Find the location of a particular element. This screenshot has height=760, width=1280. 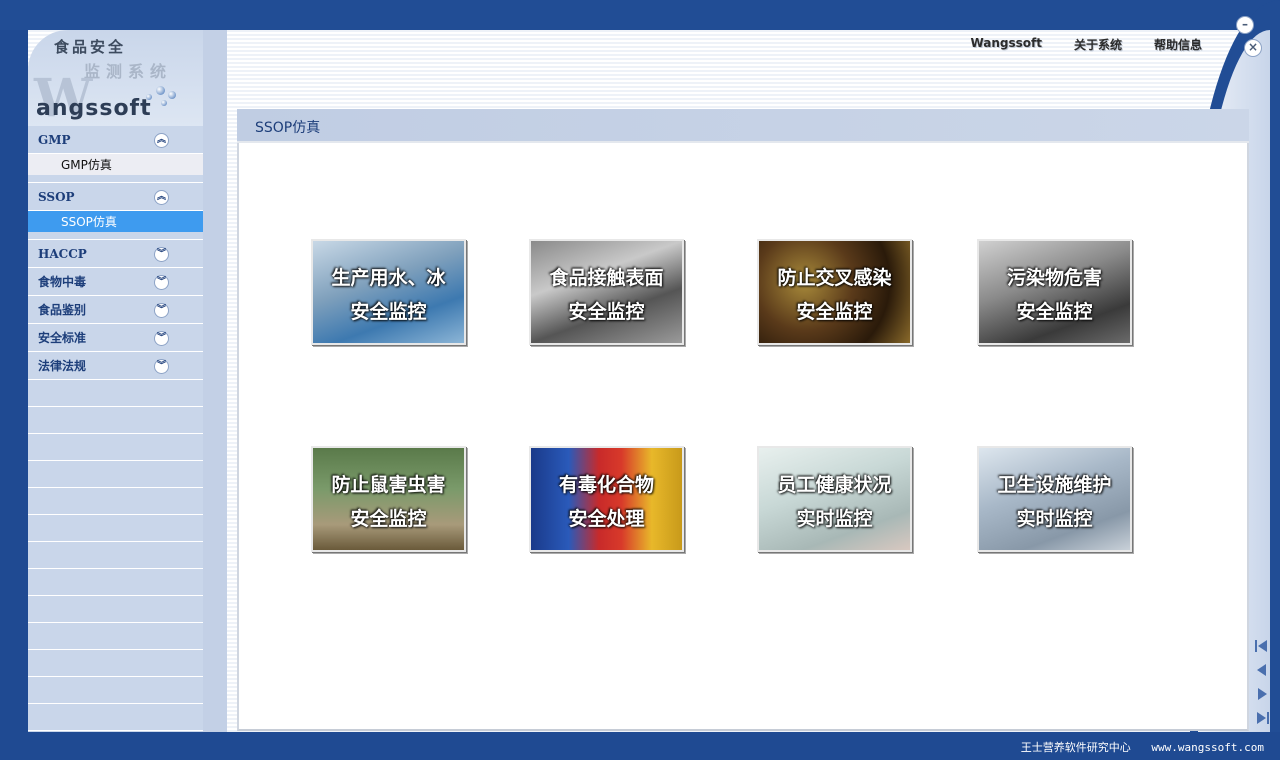

sidebar-item: GMP仿真 is located at coordinates (115, 164).